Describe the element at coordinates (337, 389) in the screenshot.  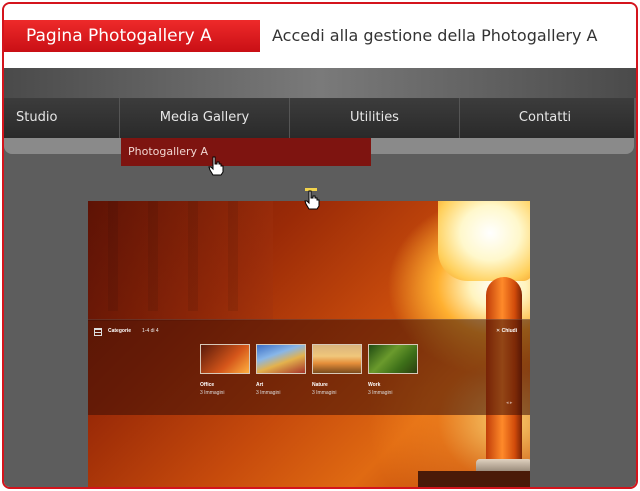
I see `caption-nature: Nature 3 Immagini` at that location.